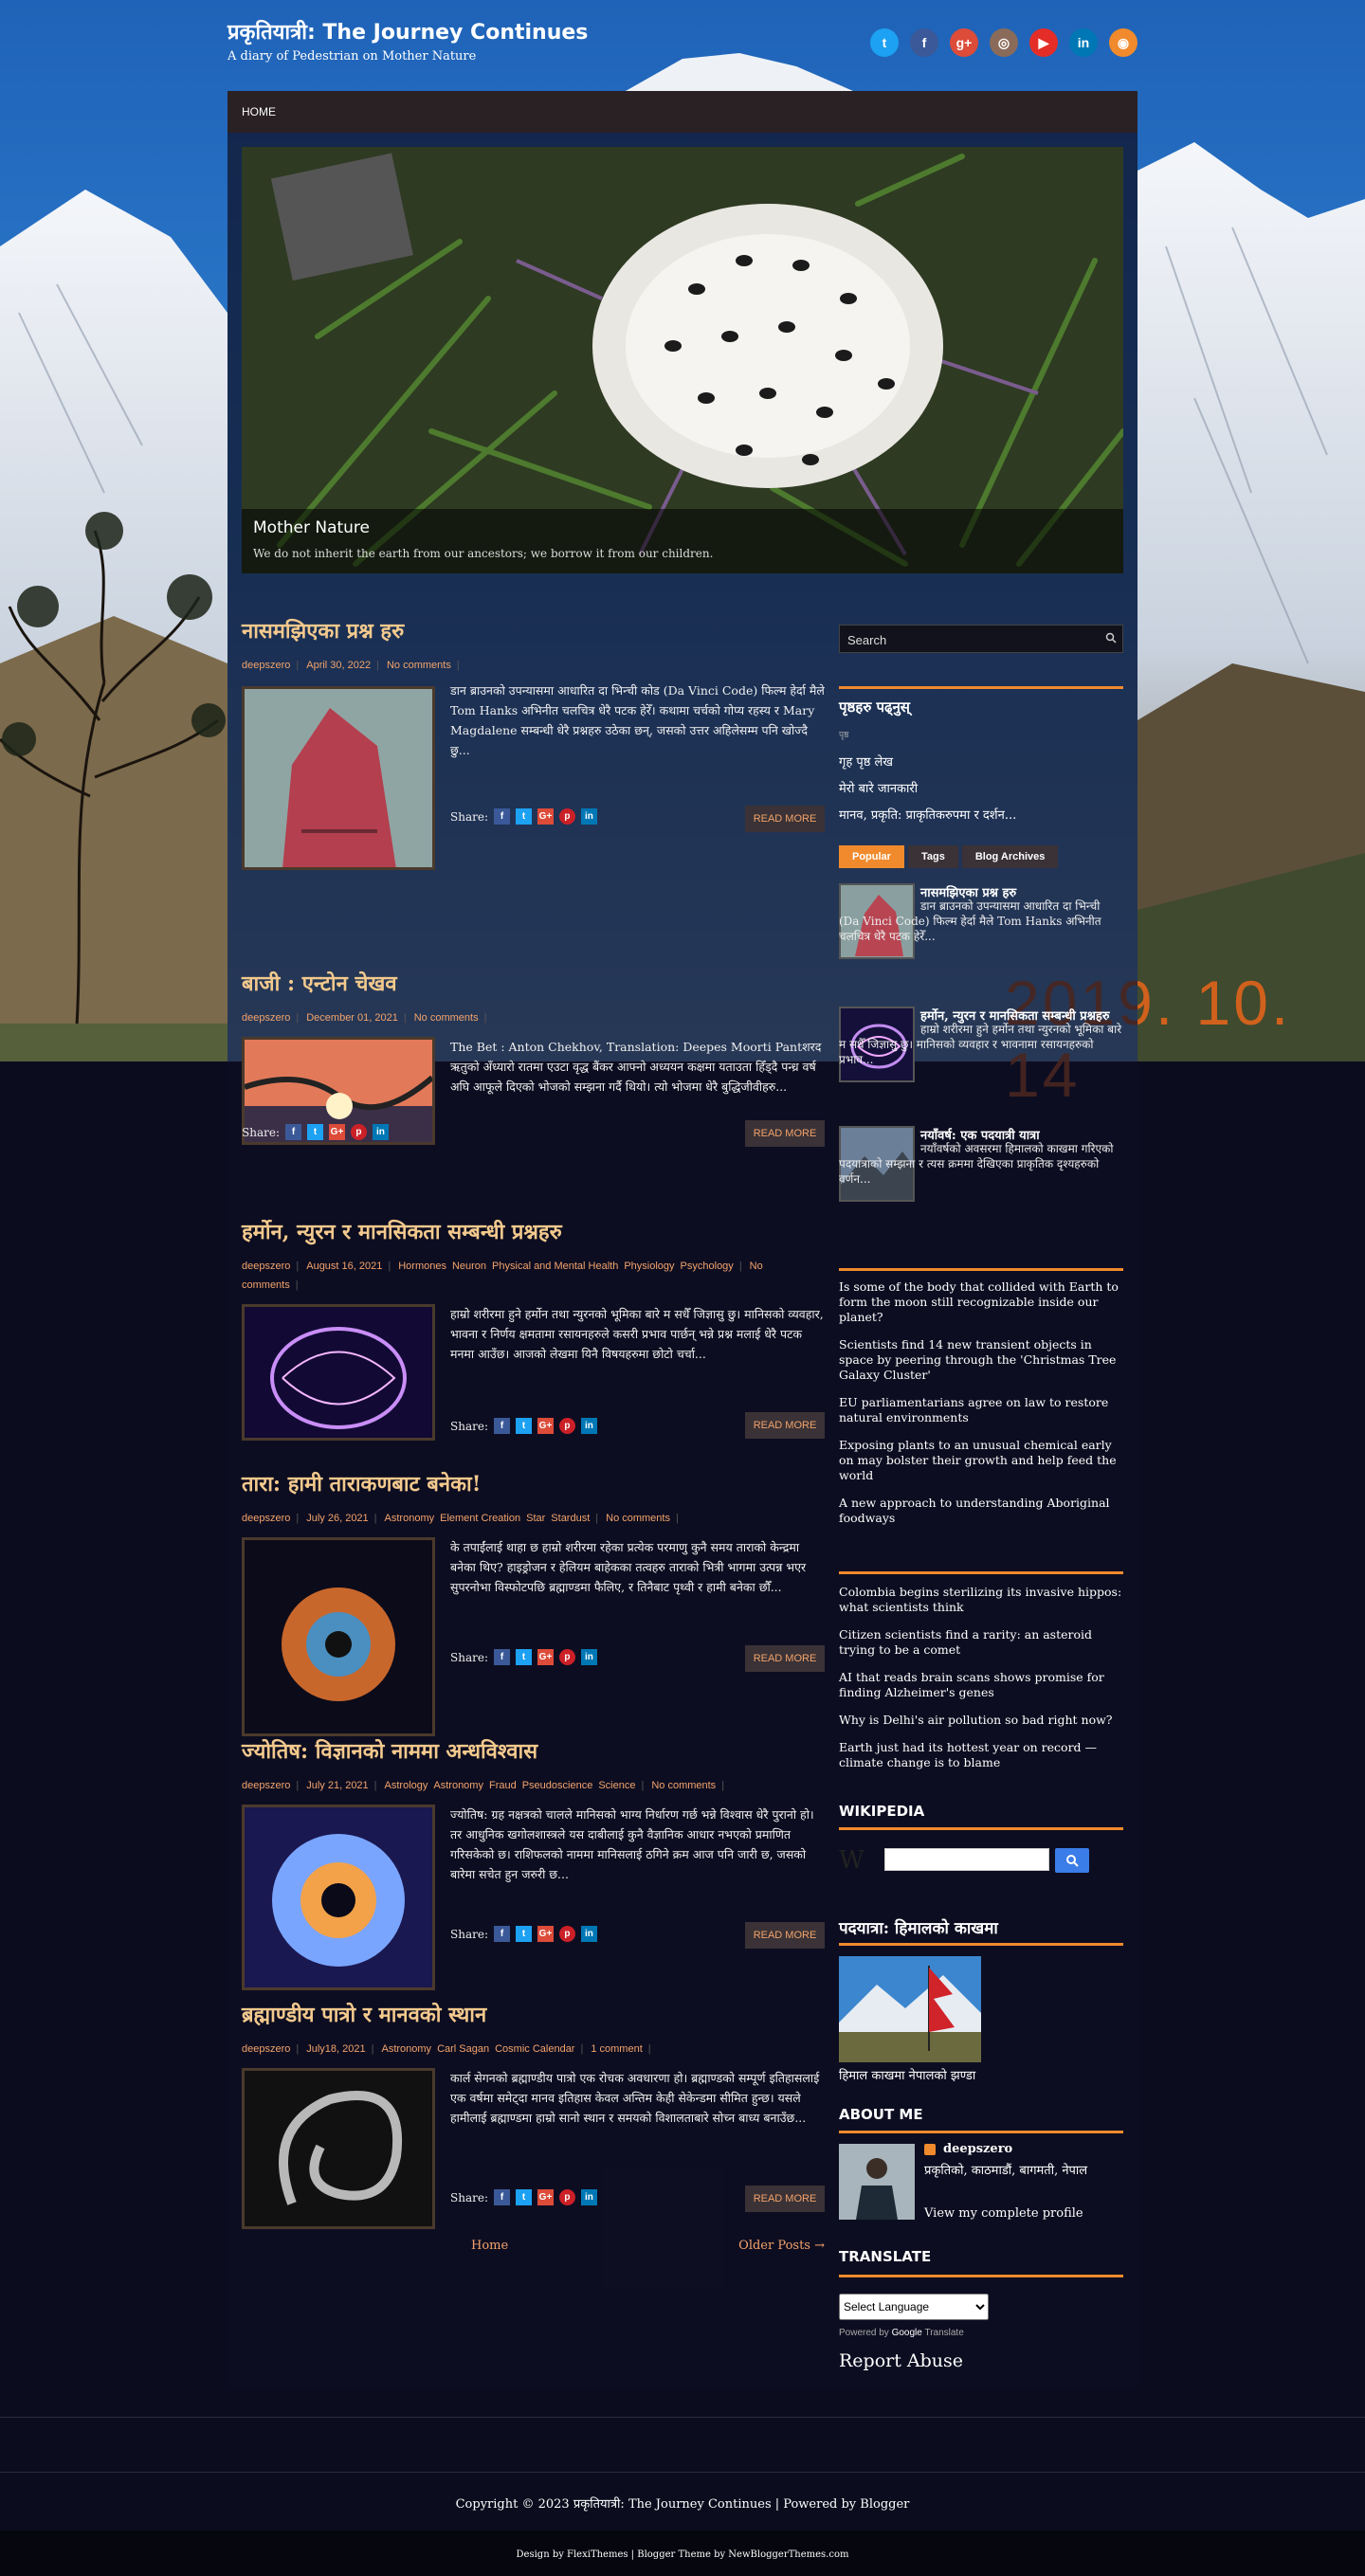 The image size is (1365, 2576). I want to click on pager-older-posts-link: Older Posts →, so click(781, 2246).